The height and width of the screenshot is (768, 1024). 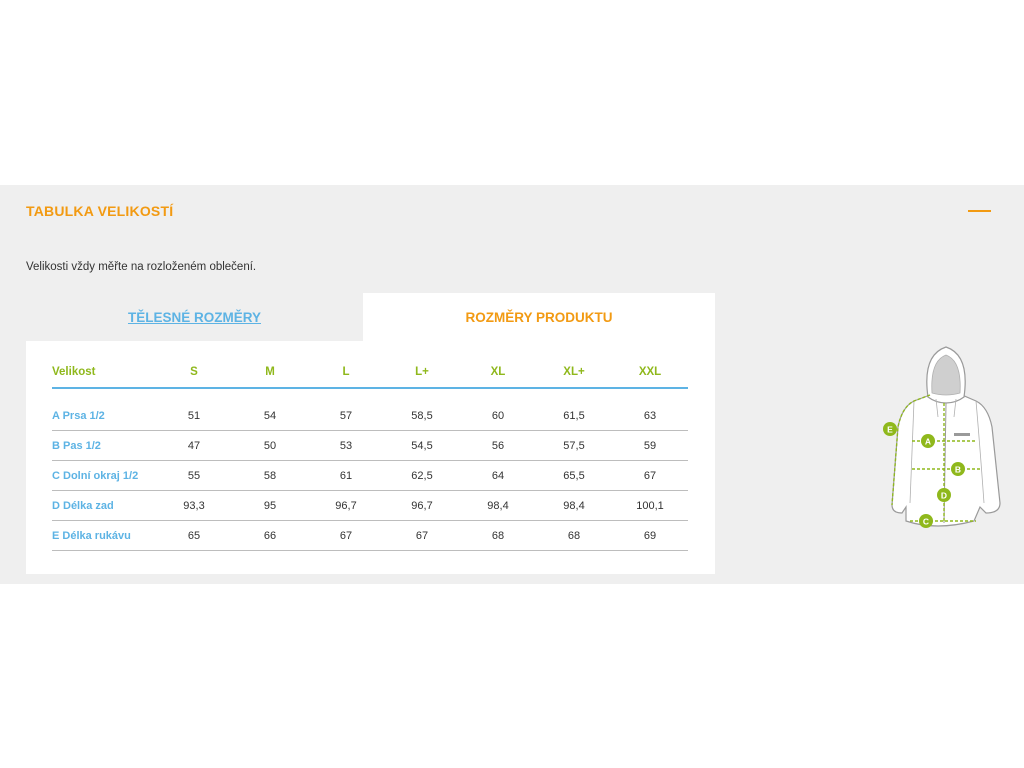 I want to click on marker-a: A, so click(x=928, y=441).